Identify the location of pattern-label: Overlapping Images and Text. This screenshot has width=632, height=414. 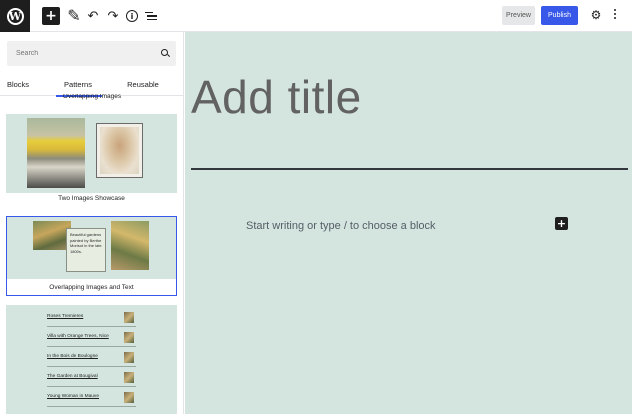
(91, 287).